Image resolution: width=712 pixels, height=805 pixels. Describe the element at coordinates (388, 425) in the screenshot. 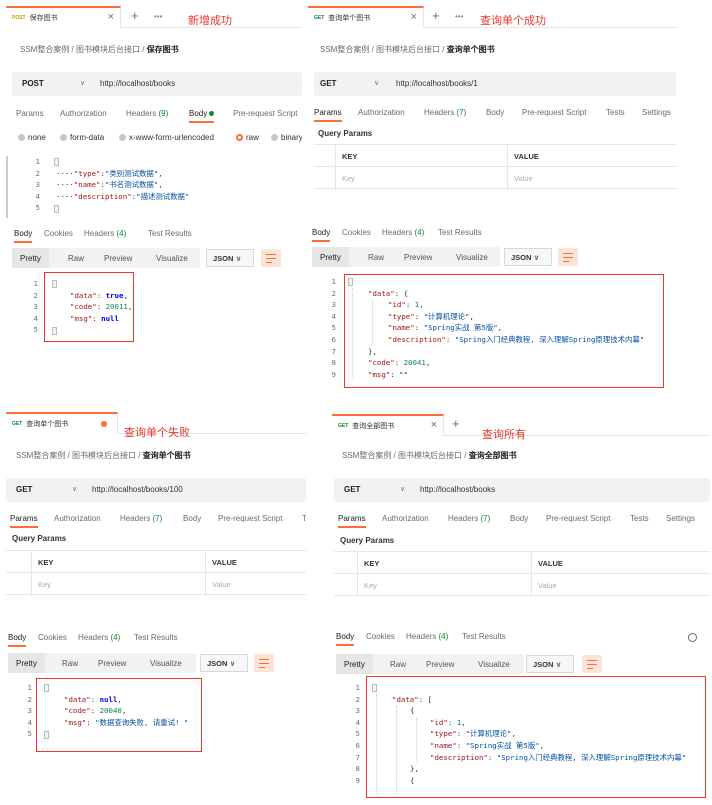

I see `request-tab: GET 查询全部图书 ×` at that location.